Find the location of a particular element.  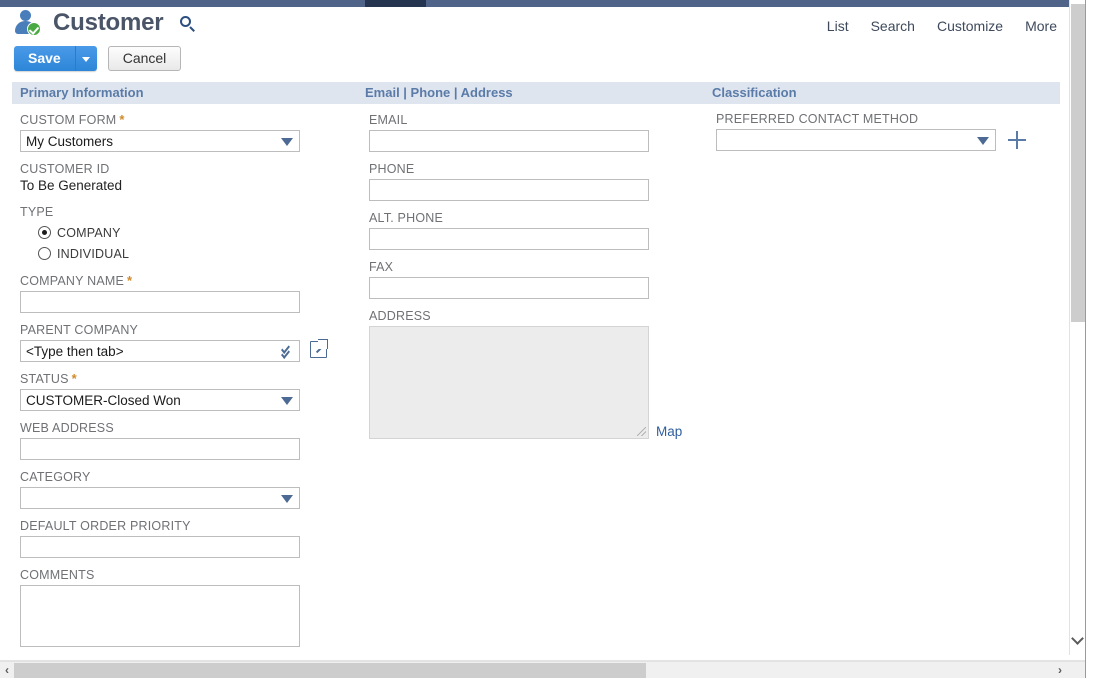

preferred-contact-method-select is located at coordinates (856, 140).